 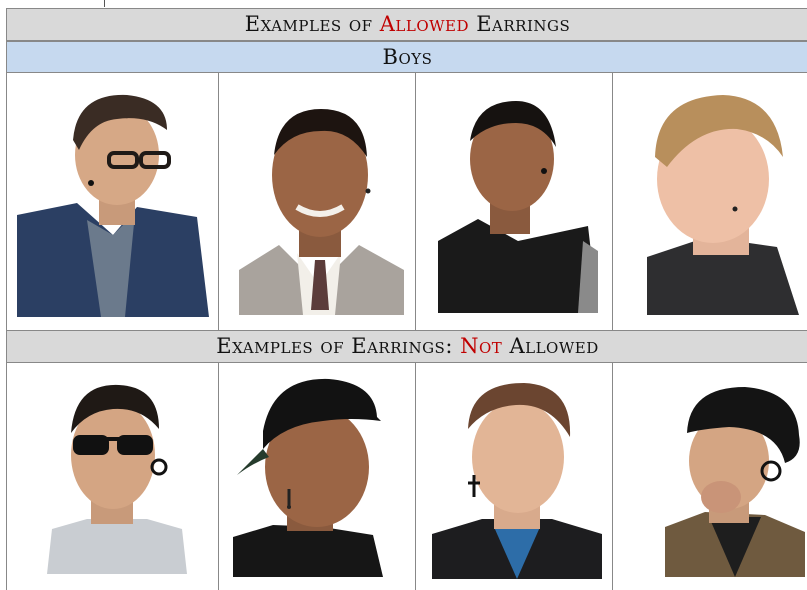 What do you see at coordinates (735, 482) in the screenshot?
I see `man-beanie-large-gauge-earring-icon` at bounding box center [735, 482].